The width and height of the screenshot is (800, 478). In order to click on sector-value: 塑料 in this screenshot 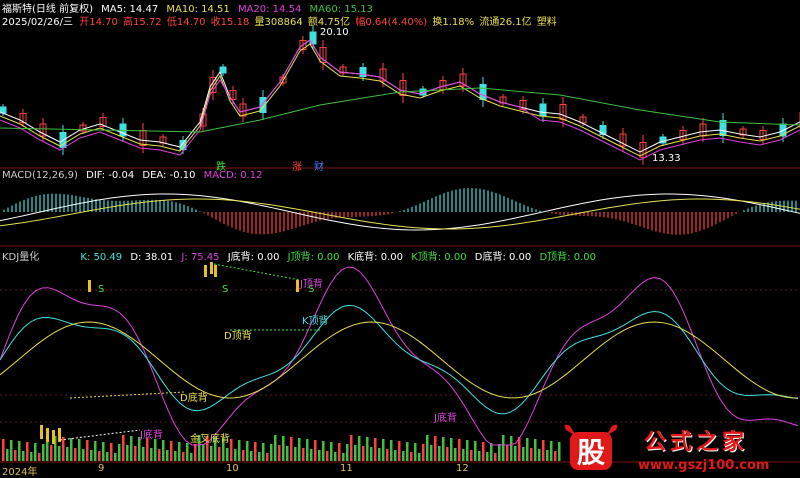, I will do `click(547, 22)`.